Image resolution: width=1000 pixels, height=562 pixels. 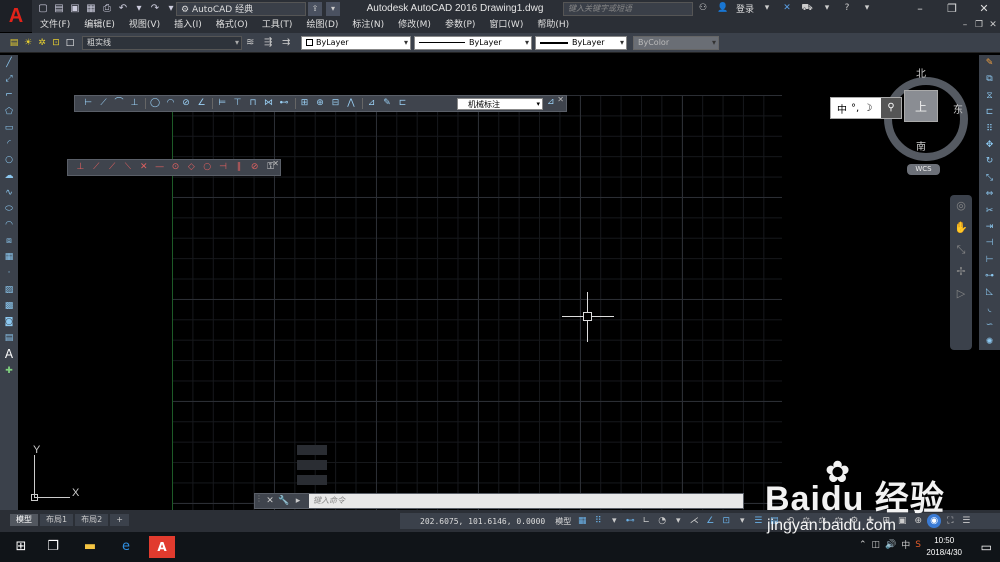 I want to click on revcloud-icon: ☁, so click(x=9, y=176).